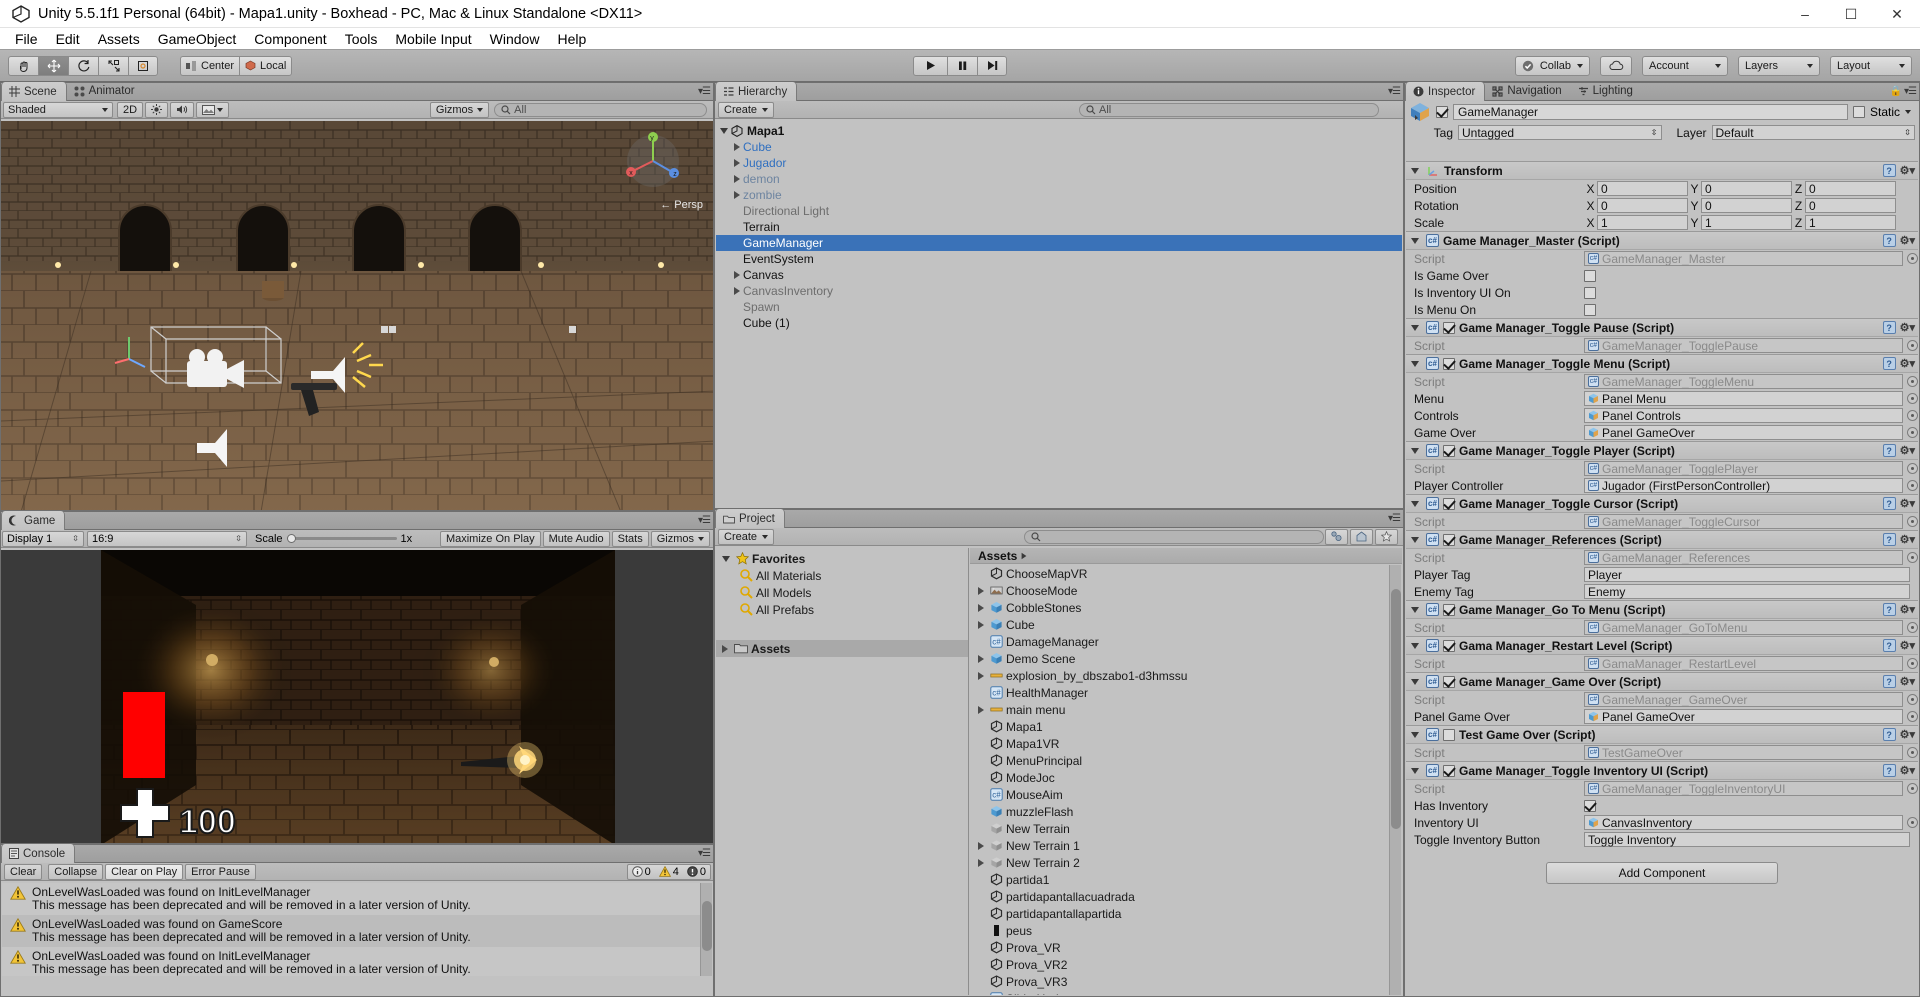 Image resolution: width=1920 pixels, height=997 pixels. What do you see at coordinates (1179, 590) in the screenshot?
I see `asset-item-choosemode: ChooseMode` at bounding box center [1179, 590].